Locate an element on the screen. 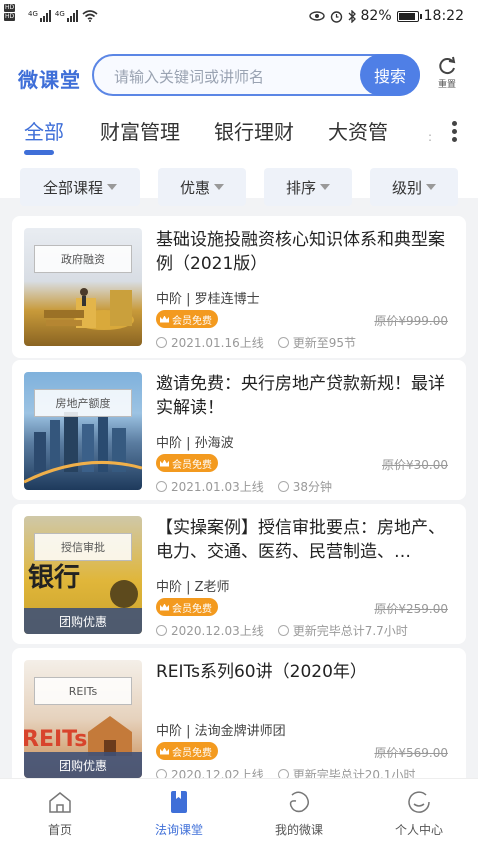 The height and width of the screenshot is (850, 478). course-update: 更新完毕总计7.7小时 is located at coordinates (350, 631).